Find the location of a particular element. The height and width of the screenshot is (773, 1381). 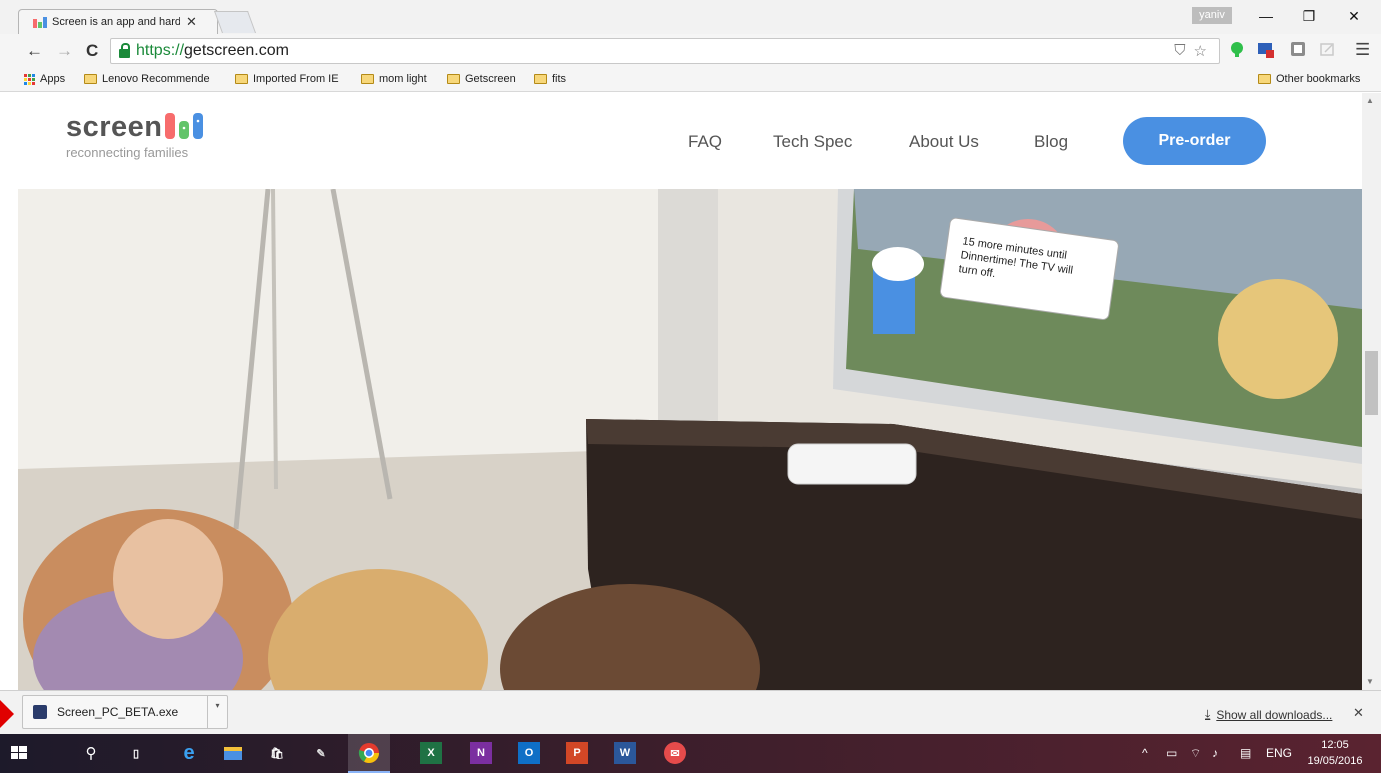

powerpoint-icon: P is located at coordinates (577, 753).